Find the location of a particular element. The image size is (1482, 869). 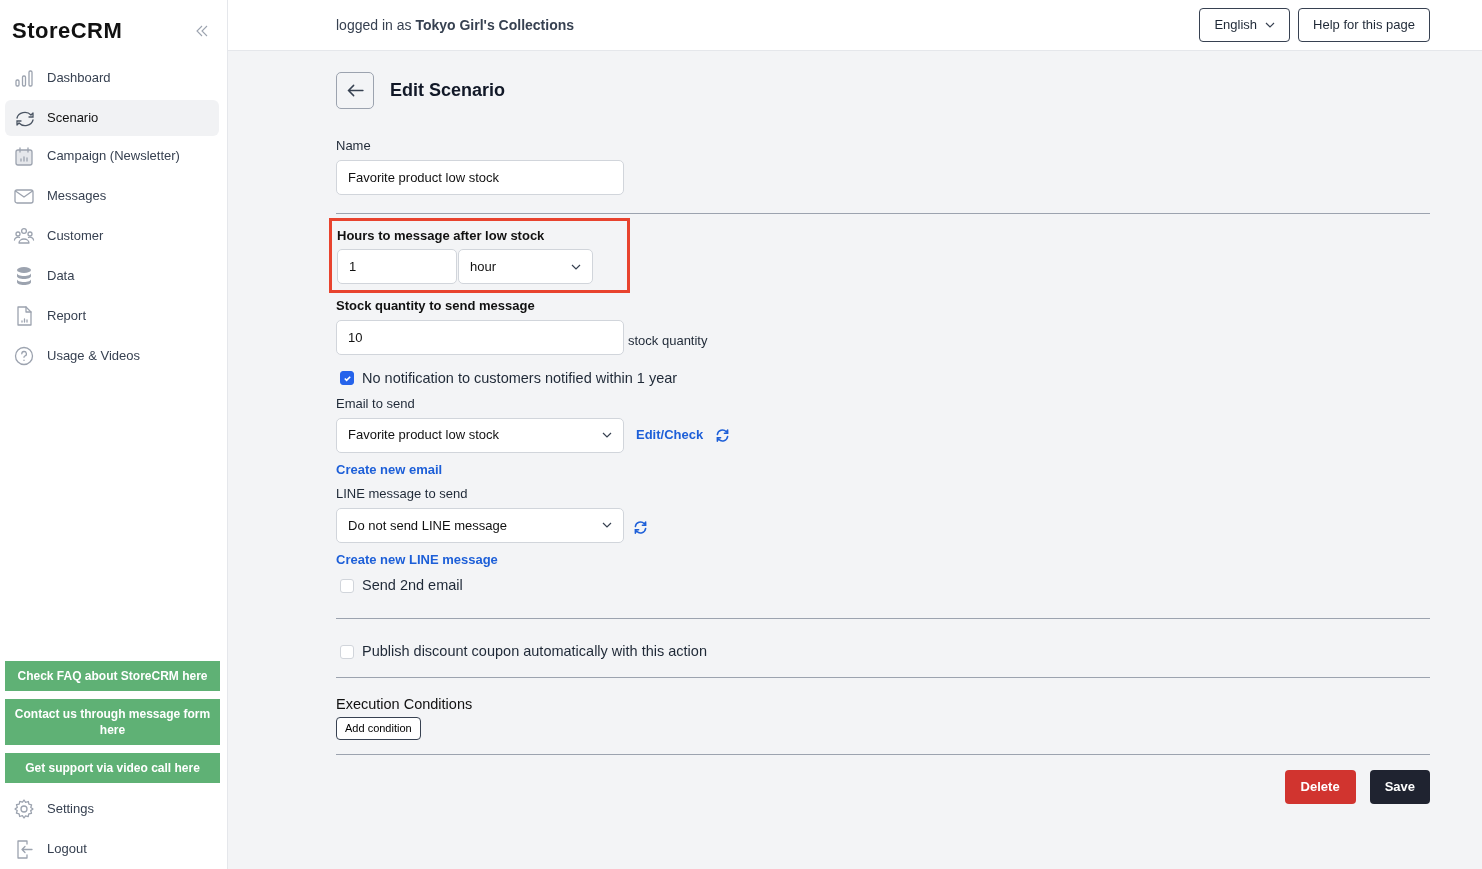

sidebar-item: Usage & Videos is located at coordinates (112, 355).